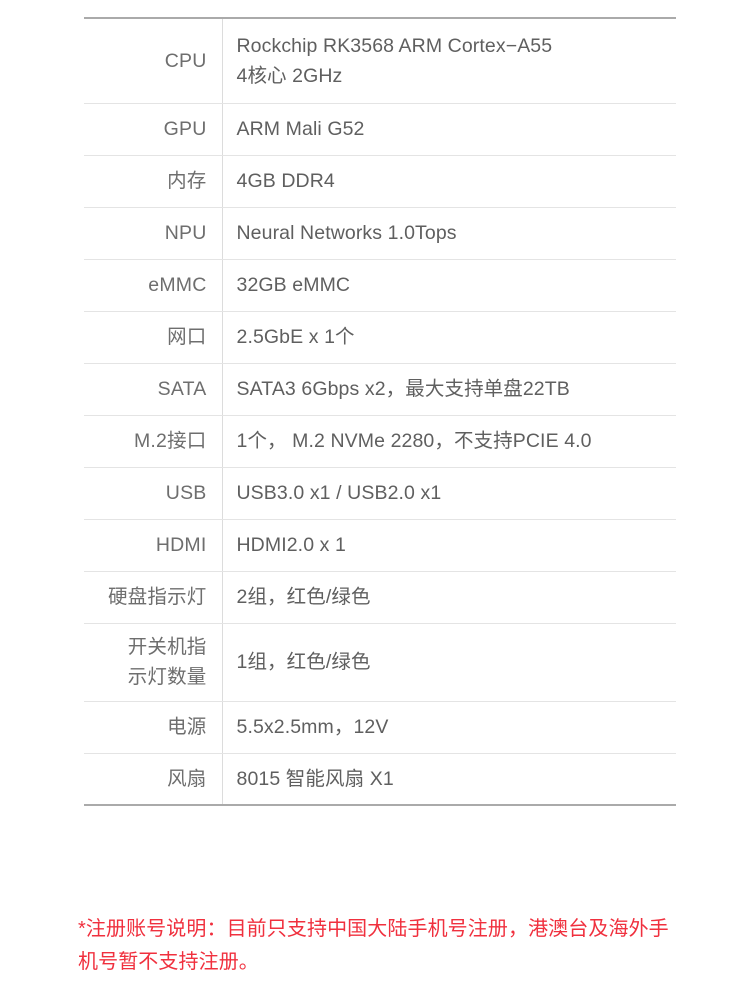 The height and width of the screenshot is (1000, 750). I want to click on spec-label: GPU, so click(153, 129).